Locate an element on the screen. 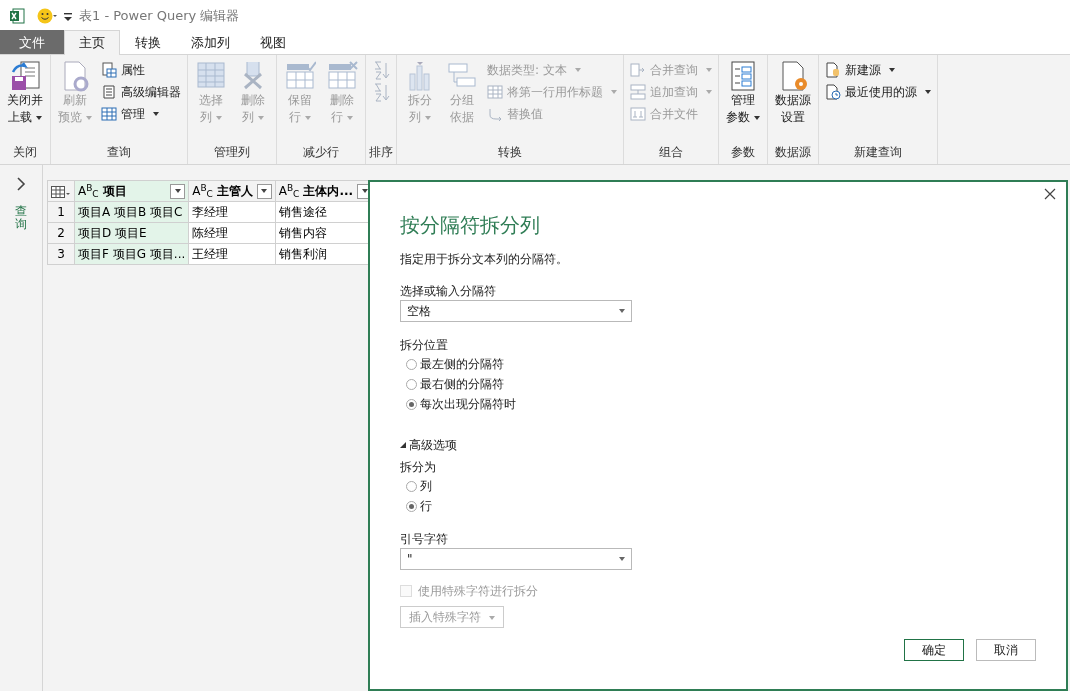 The width and height of the screenshot is (1070, 692). dialog-title: 按分隔符拆分列 is located at coordinates (470, 225).